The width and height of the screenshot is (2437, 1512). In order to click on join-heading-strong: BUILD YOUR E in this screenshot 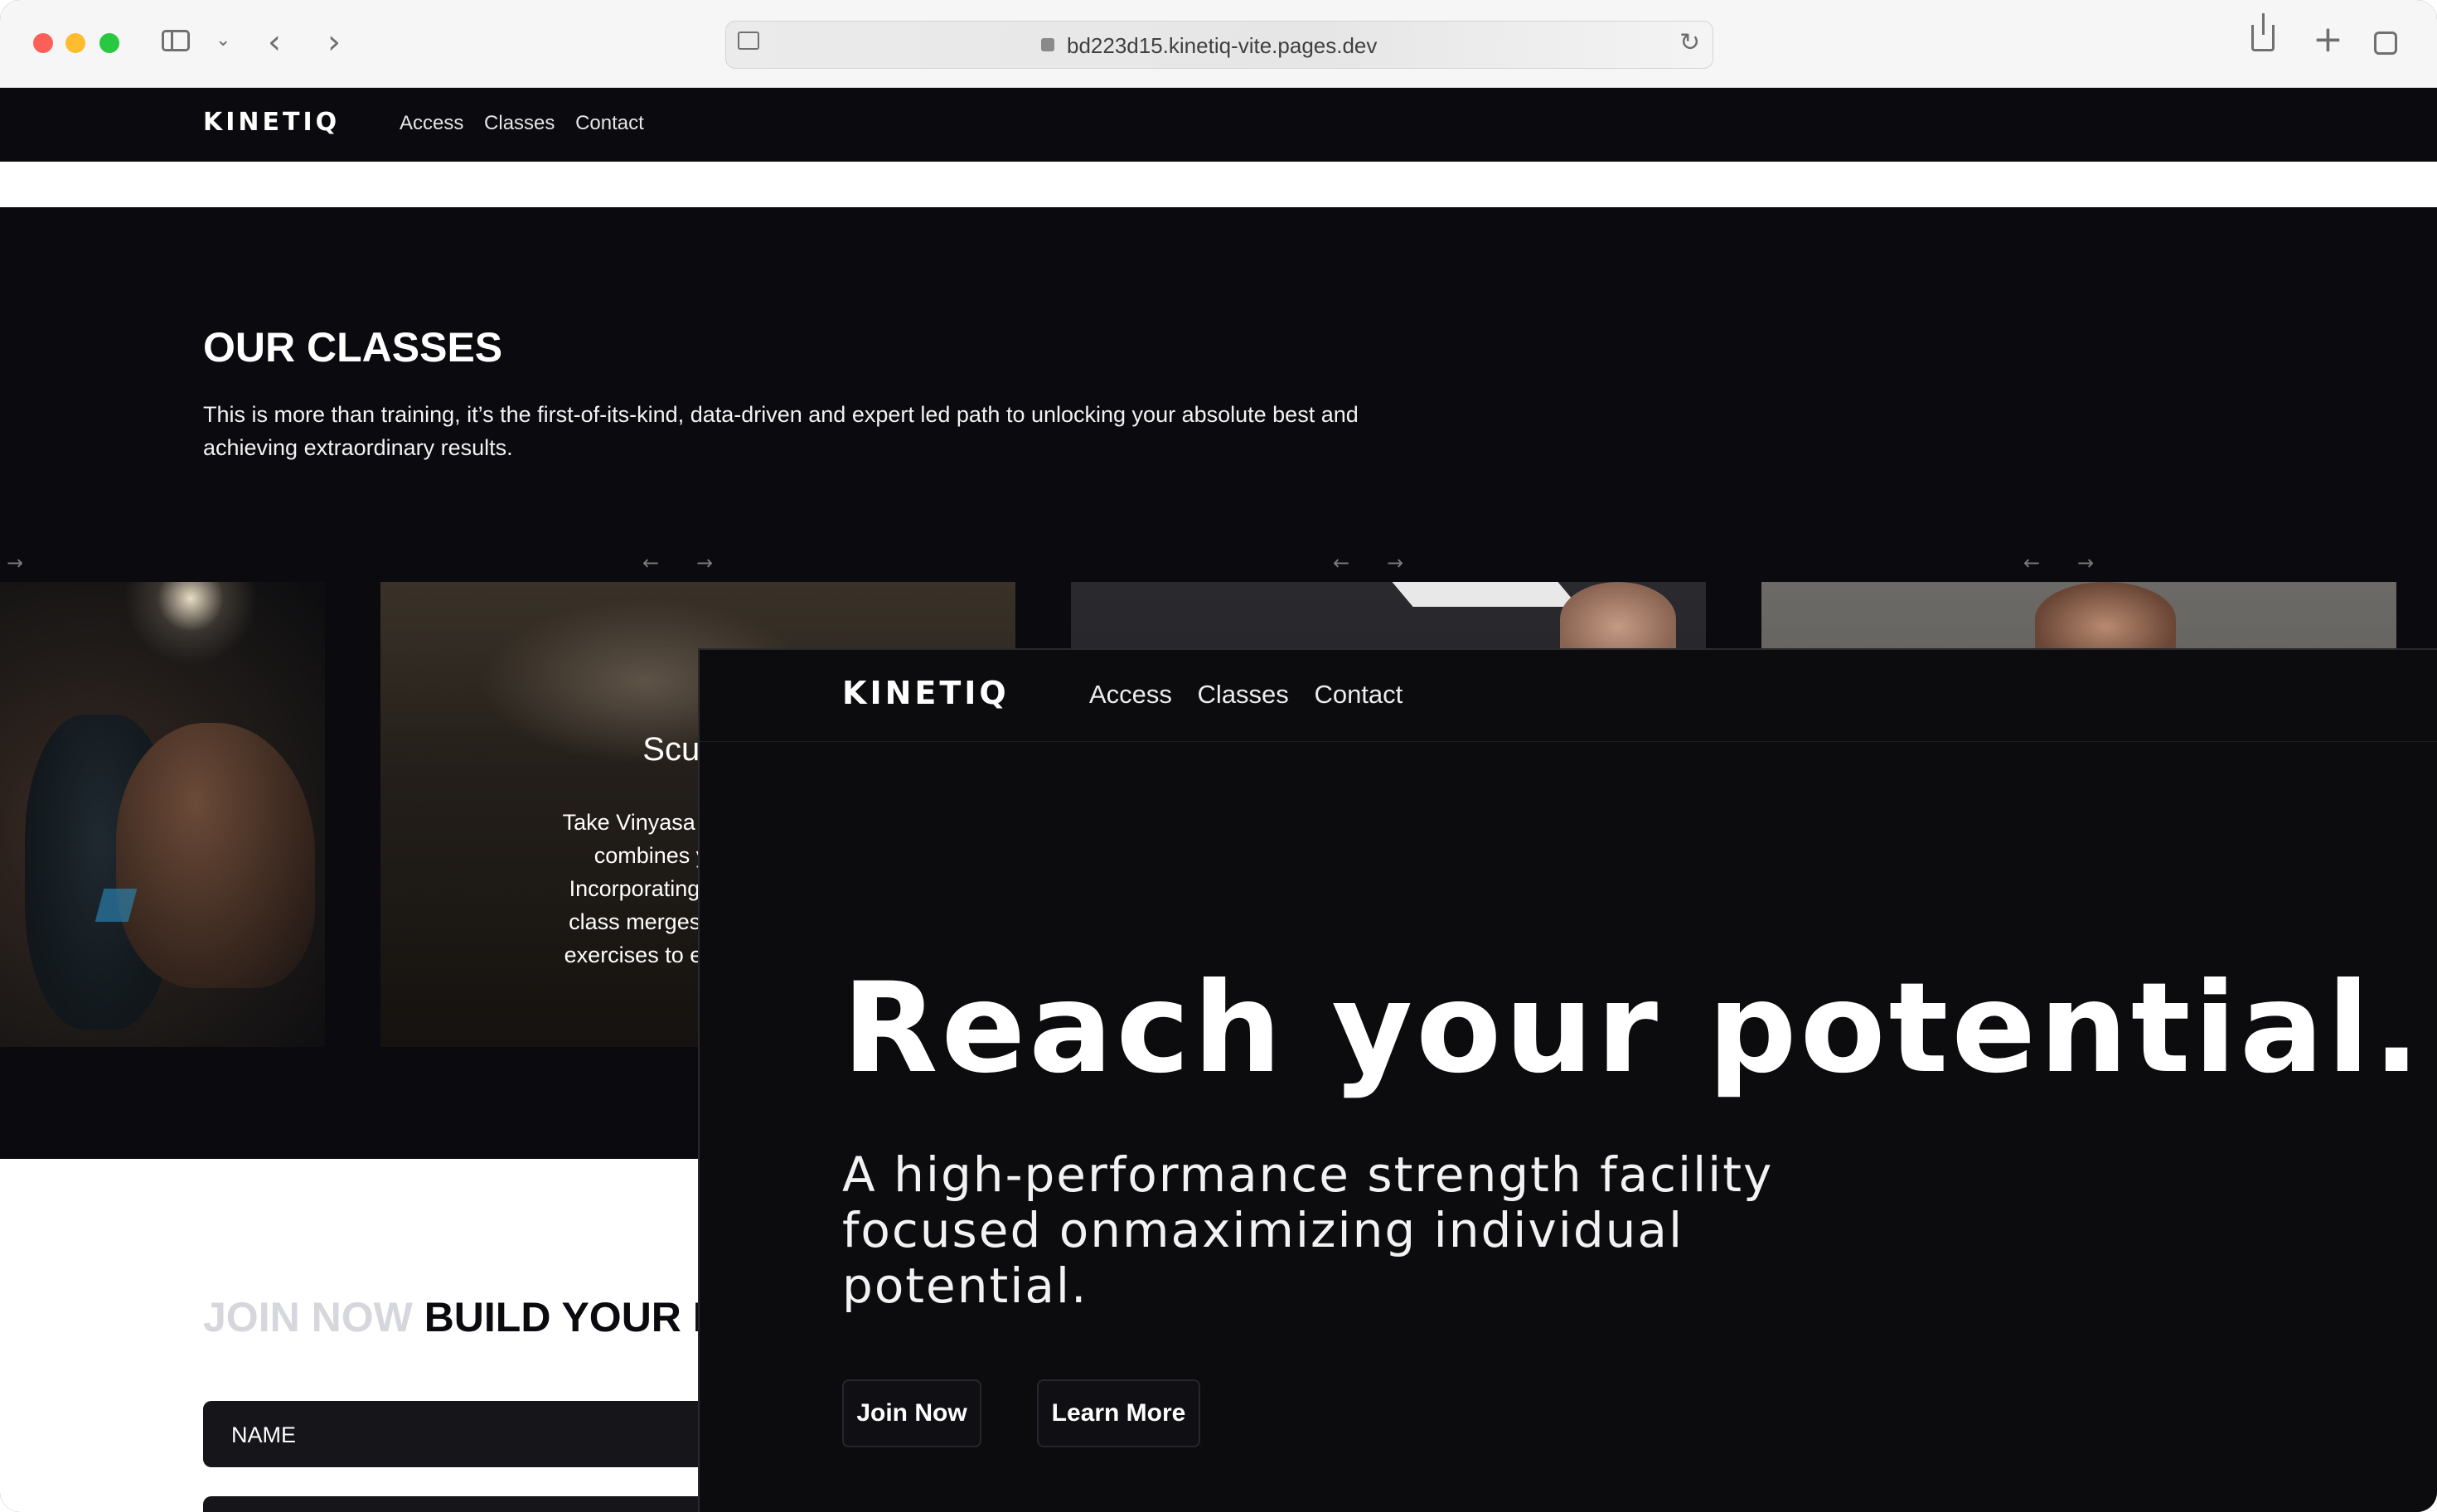, I will do `click(572, 1317)`.